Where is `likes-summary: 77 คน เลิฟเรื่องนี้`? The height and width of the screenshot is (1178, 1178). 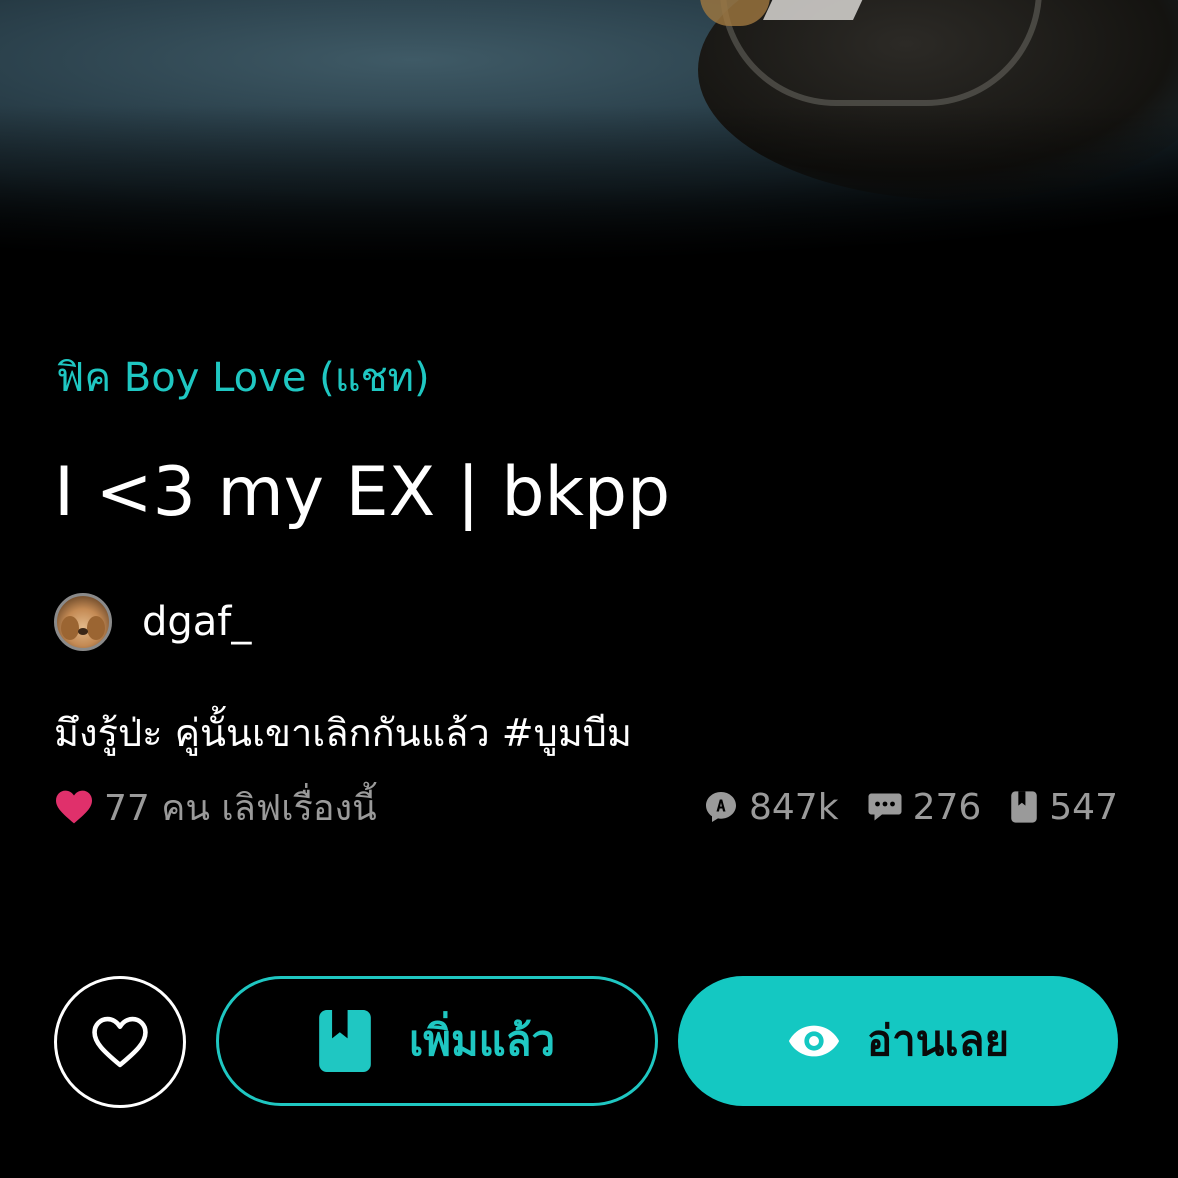
likes-summary: 77 คน เลิฟเรื่องนี้ is located at coordinates (215, 807).